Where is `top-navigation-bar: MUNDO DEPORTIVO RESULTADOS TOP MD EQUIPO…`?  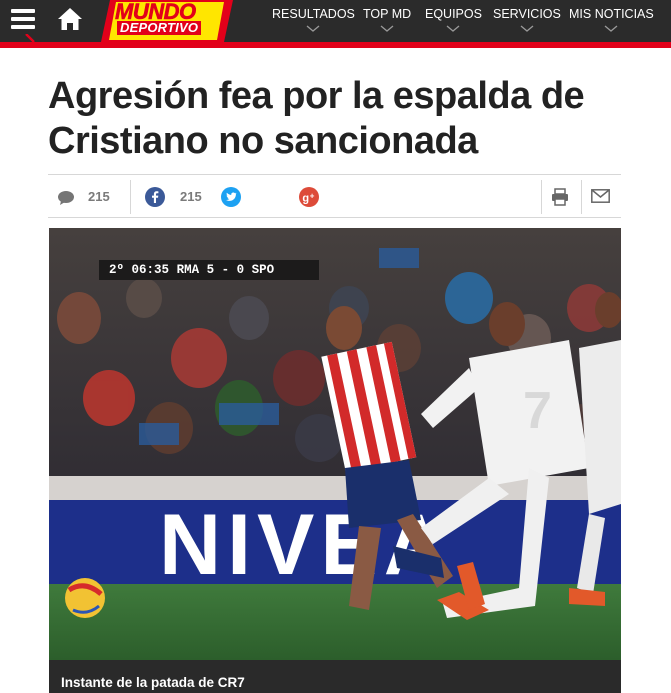 top-navigation-bar: MUNDO DEPORTIVO RESULTADOS TOP MD EQUIPO… is located at coordinates (335, 21).